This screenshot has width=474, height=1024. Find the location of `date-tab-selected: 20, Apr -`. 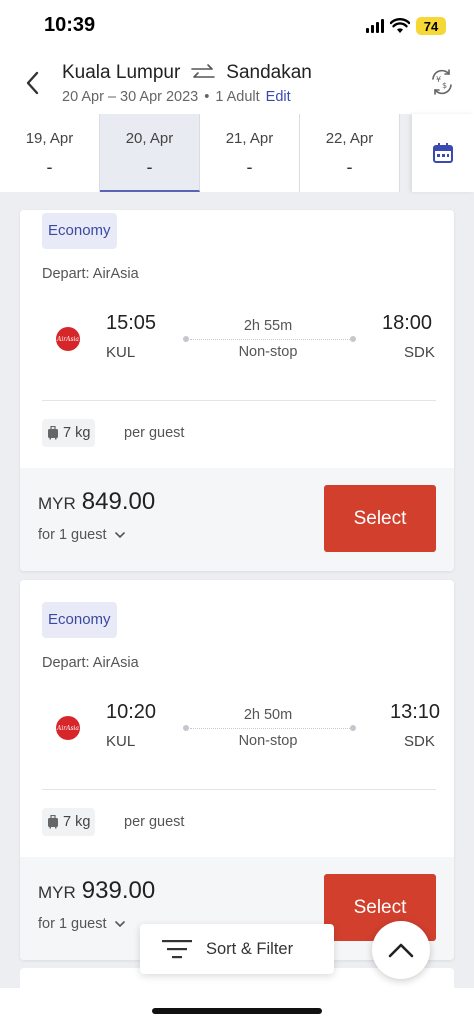

date-tab-selected: 20, Apr - is located at coordinates (150, 153).